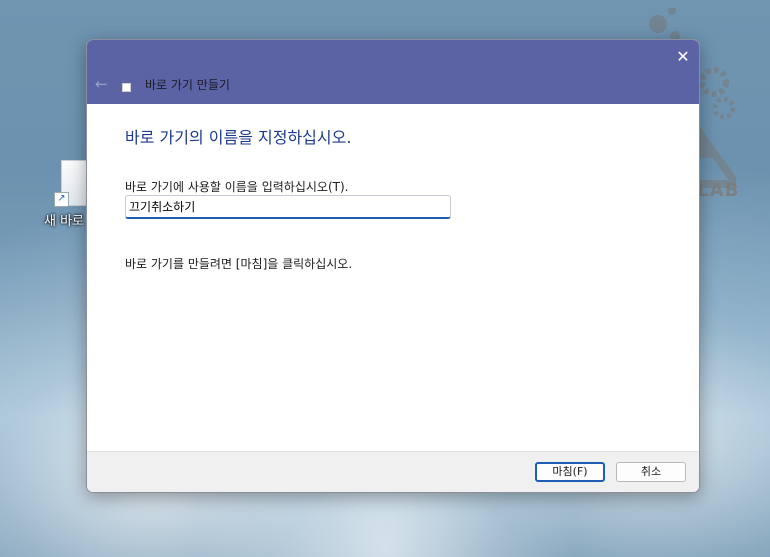 Image resolution: width=770 pixels, height=557 pixels. Describe the element at coordinates (393, 72) in the screenshot. I see `dialog-titlebar: ← 바로 가기 만들기 ✕` at that location.